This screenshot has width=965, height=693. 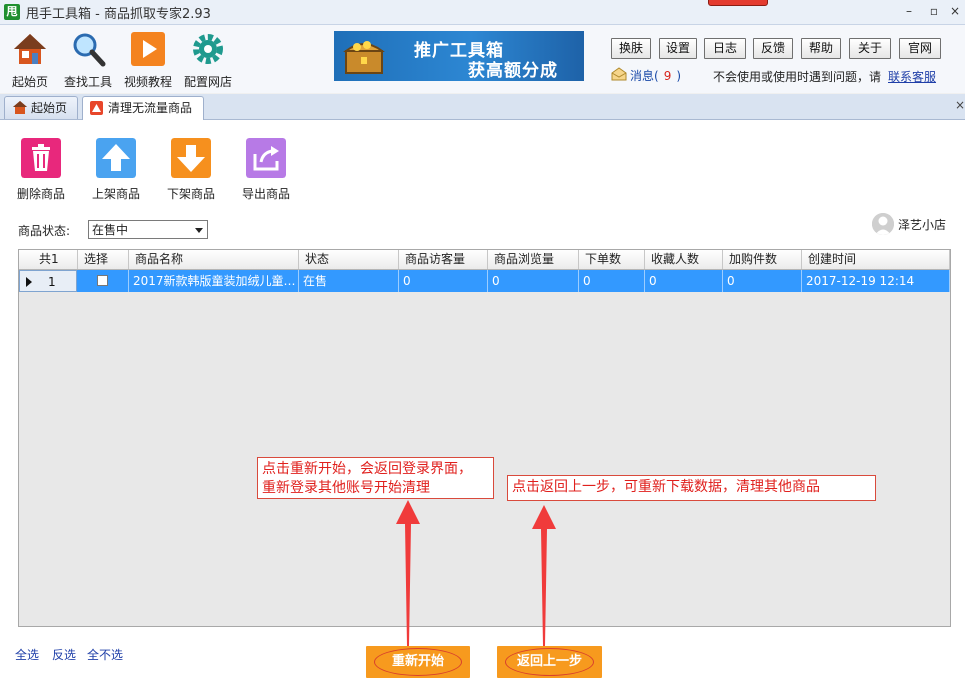 What do you see at coordinates (679, 76) in the screenshot?
I see `messages-suffix: )` at bounding box center [679, 76].